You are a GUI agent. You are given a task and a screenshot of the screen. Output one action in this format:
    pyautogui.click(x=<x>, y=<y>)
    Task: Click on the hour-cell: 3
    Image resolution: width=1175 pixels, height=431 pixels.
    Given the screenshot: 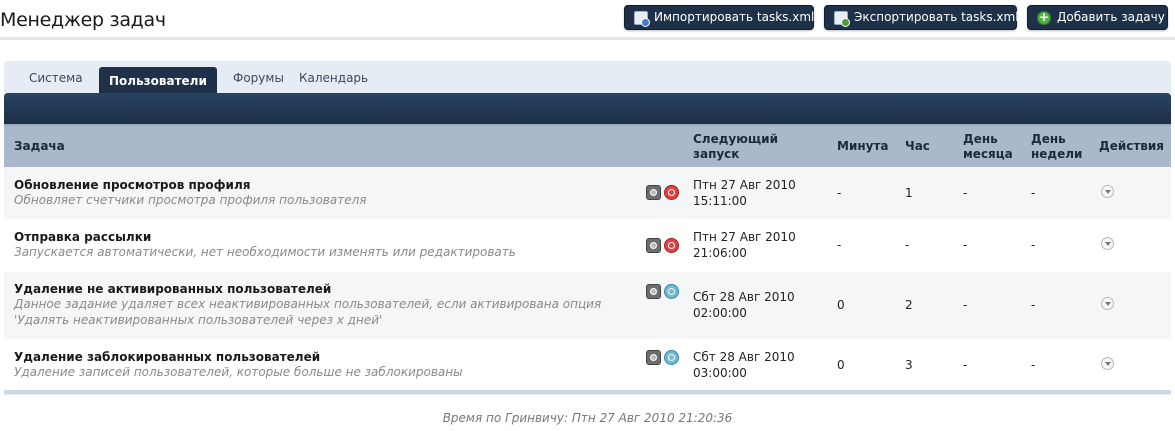 What is the action you would take?
    pyautogui.click(x=924, y=365)
    